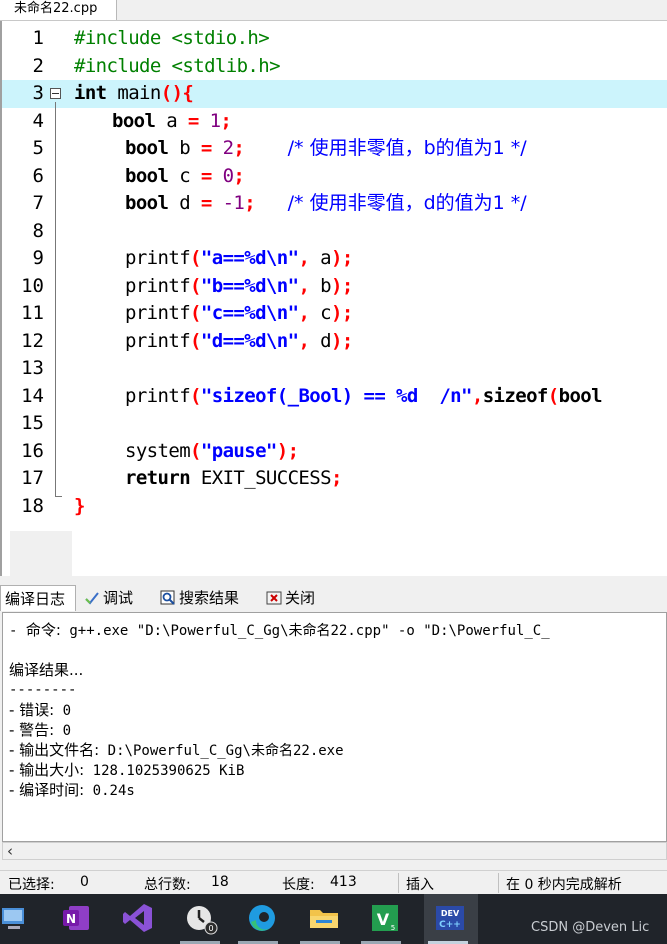  Describe the element at coordinates (54, 750) in the screenshot. I see `log-label: - 输出文件名:` at that location.